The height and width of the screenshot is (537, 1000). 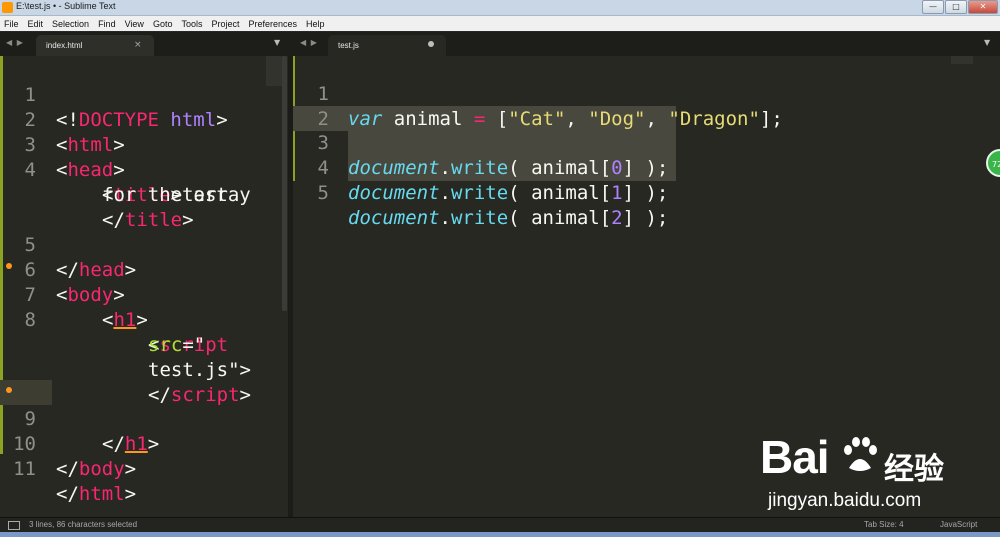 I want to click on token: 2, so click(x=617, y=218).